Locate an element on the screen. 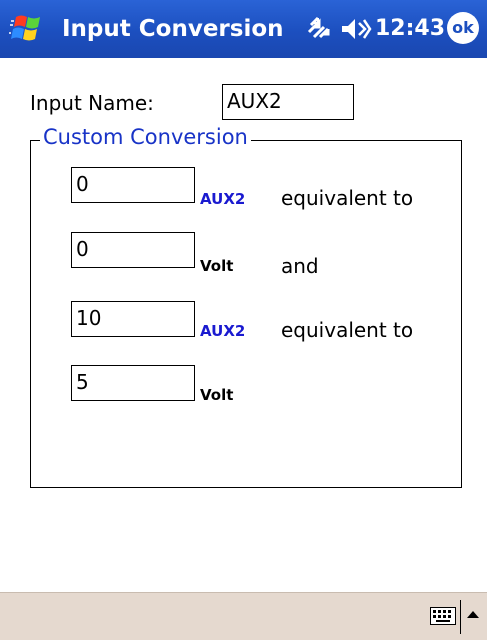  row3-value-field: 10 is located at coordinates (133, 319).